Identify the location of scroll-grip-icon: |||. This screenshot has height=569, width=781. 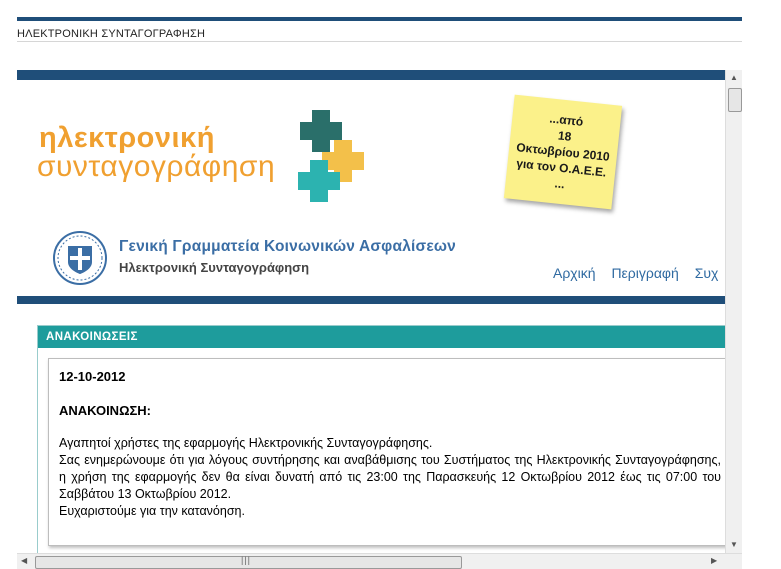
(246, 560).